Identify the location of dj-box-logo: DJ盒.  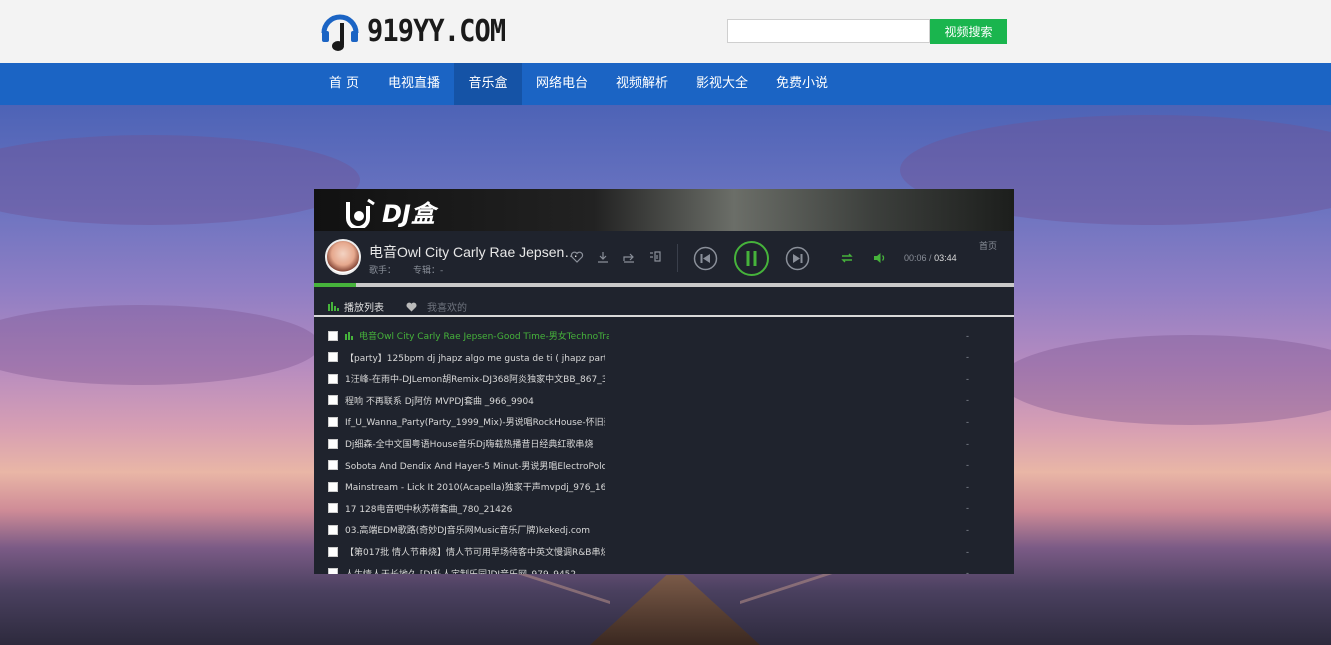
(389, 211).